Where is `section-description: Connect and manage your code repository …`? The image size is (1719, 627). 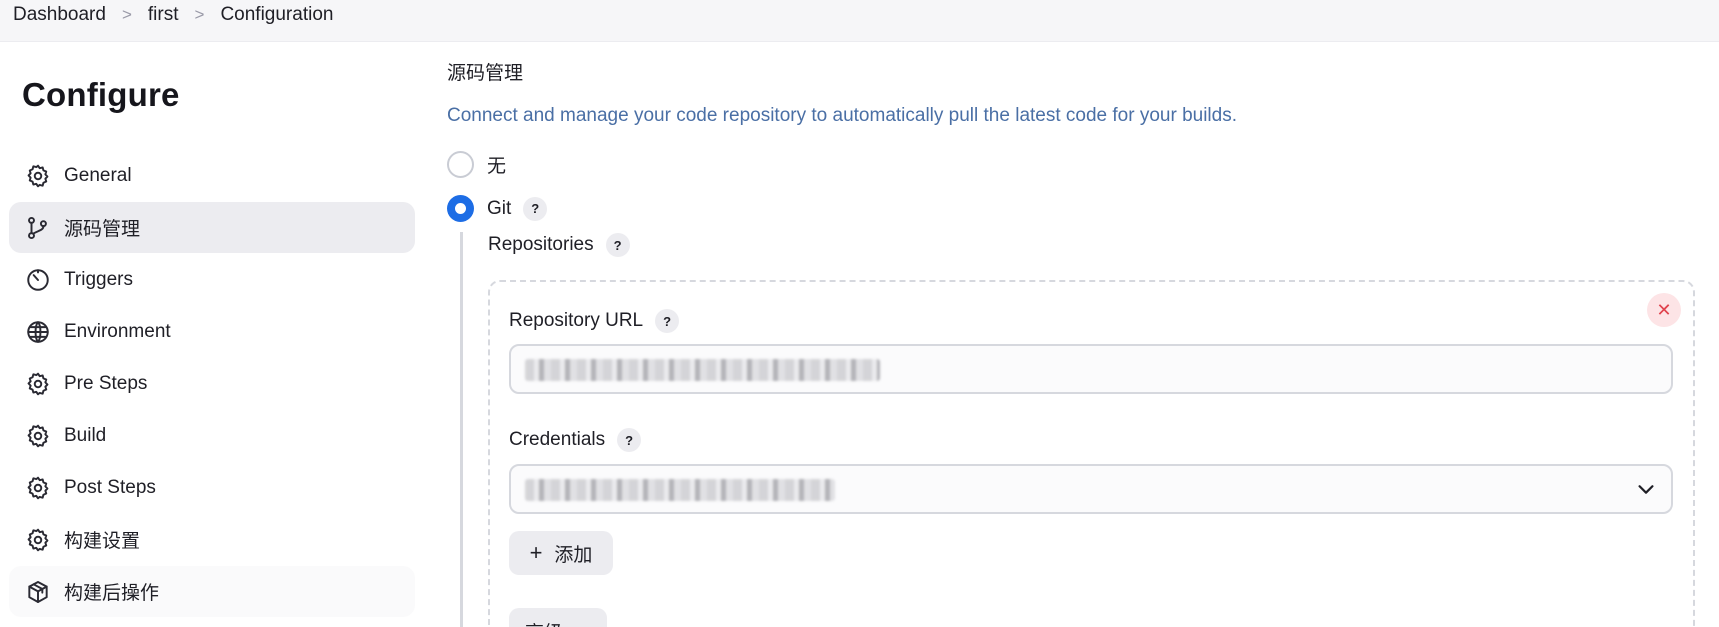 section-description: Connect and manage your code repository … is located at coordinates (842, 115).